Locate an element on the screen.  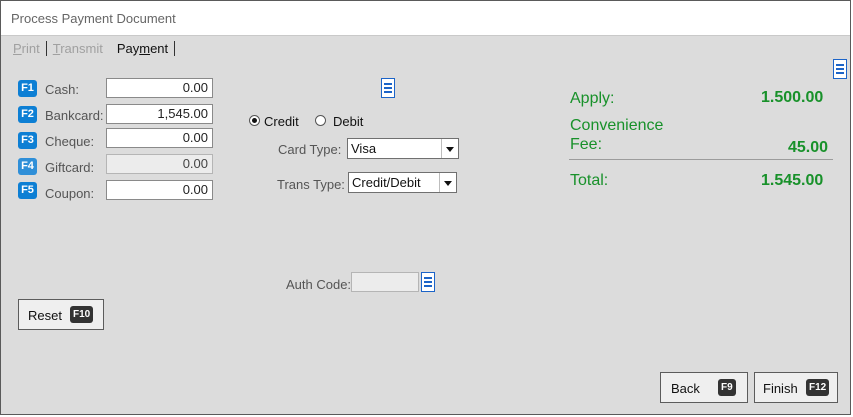
coupon-input: 0.00 is located at coordinates (159, 190).